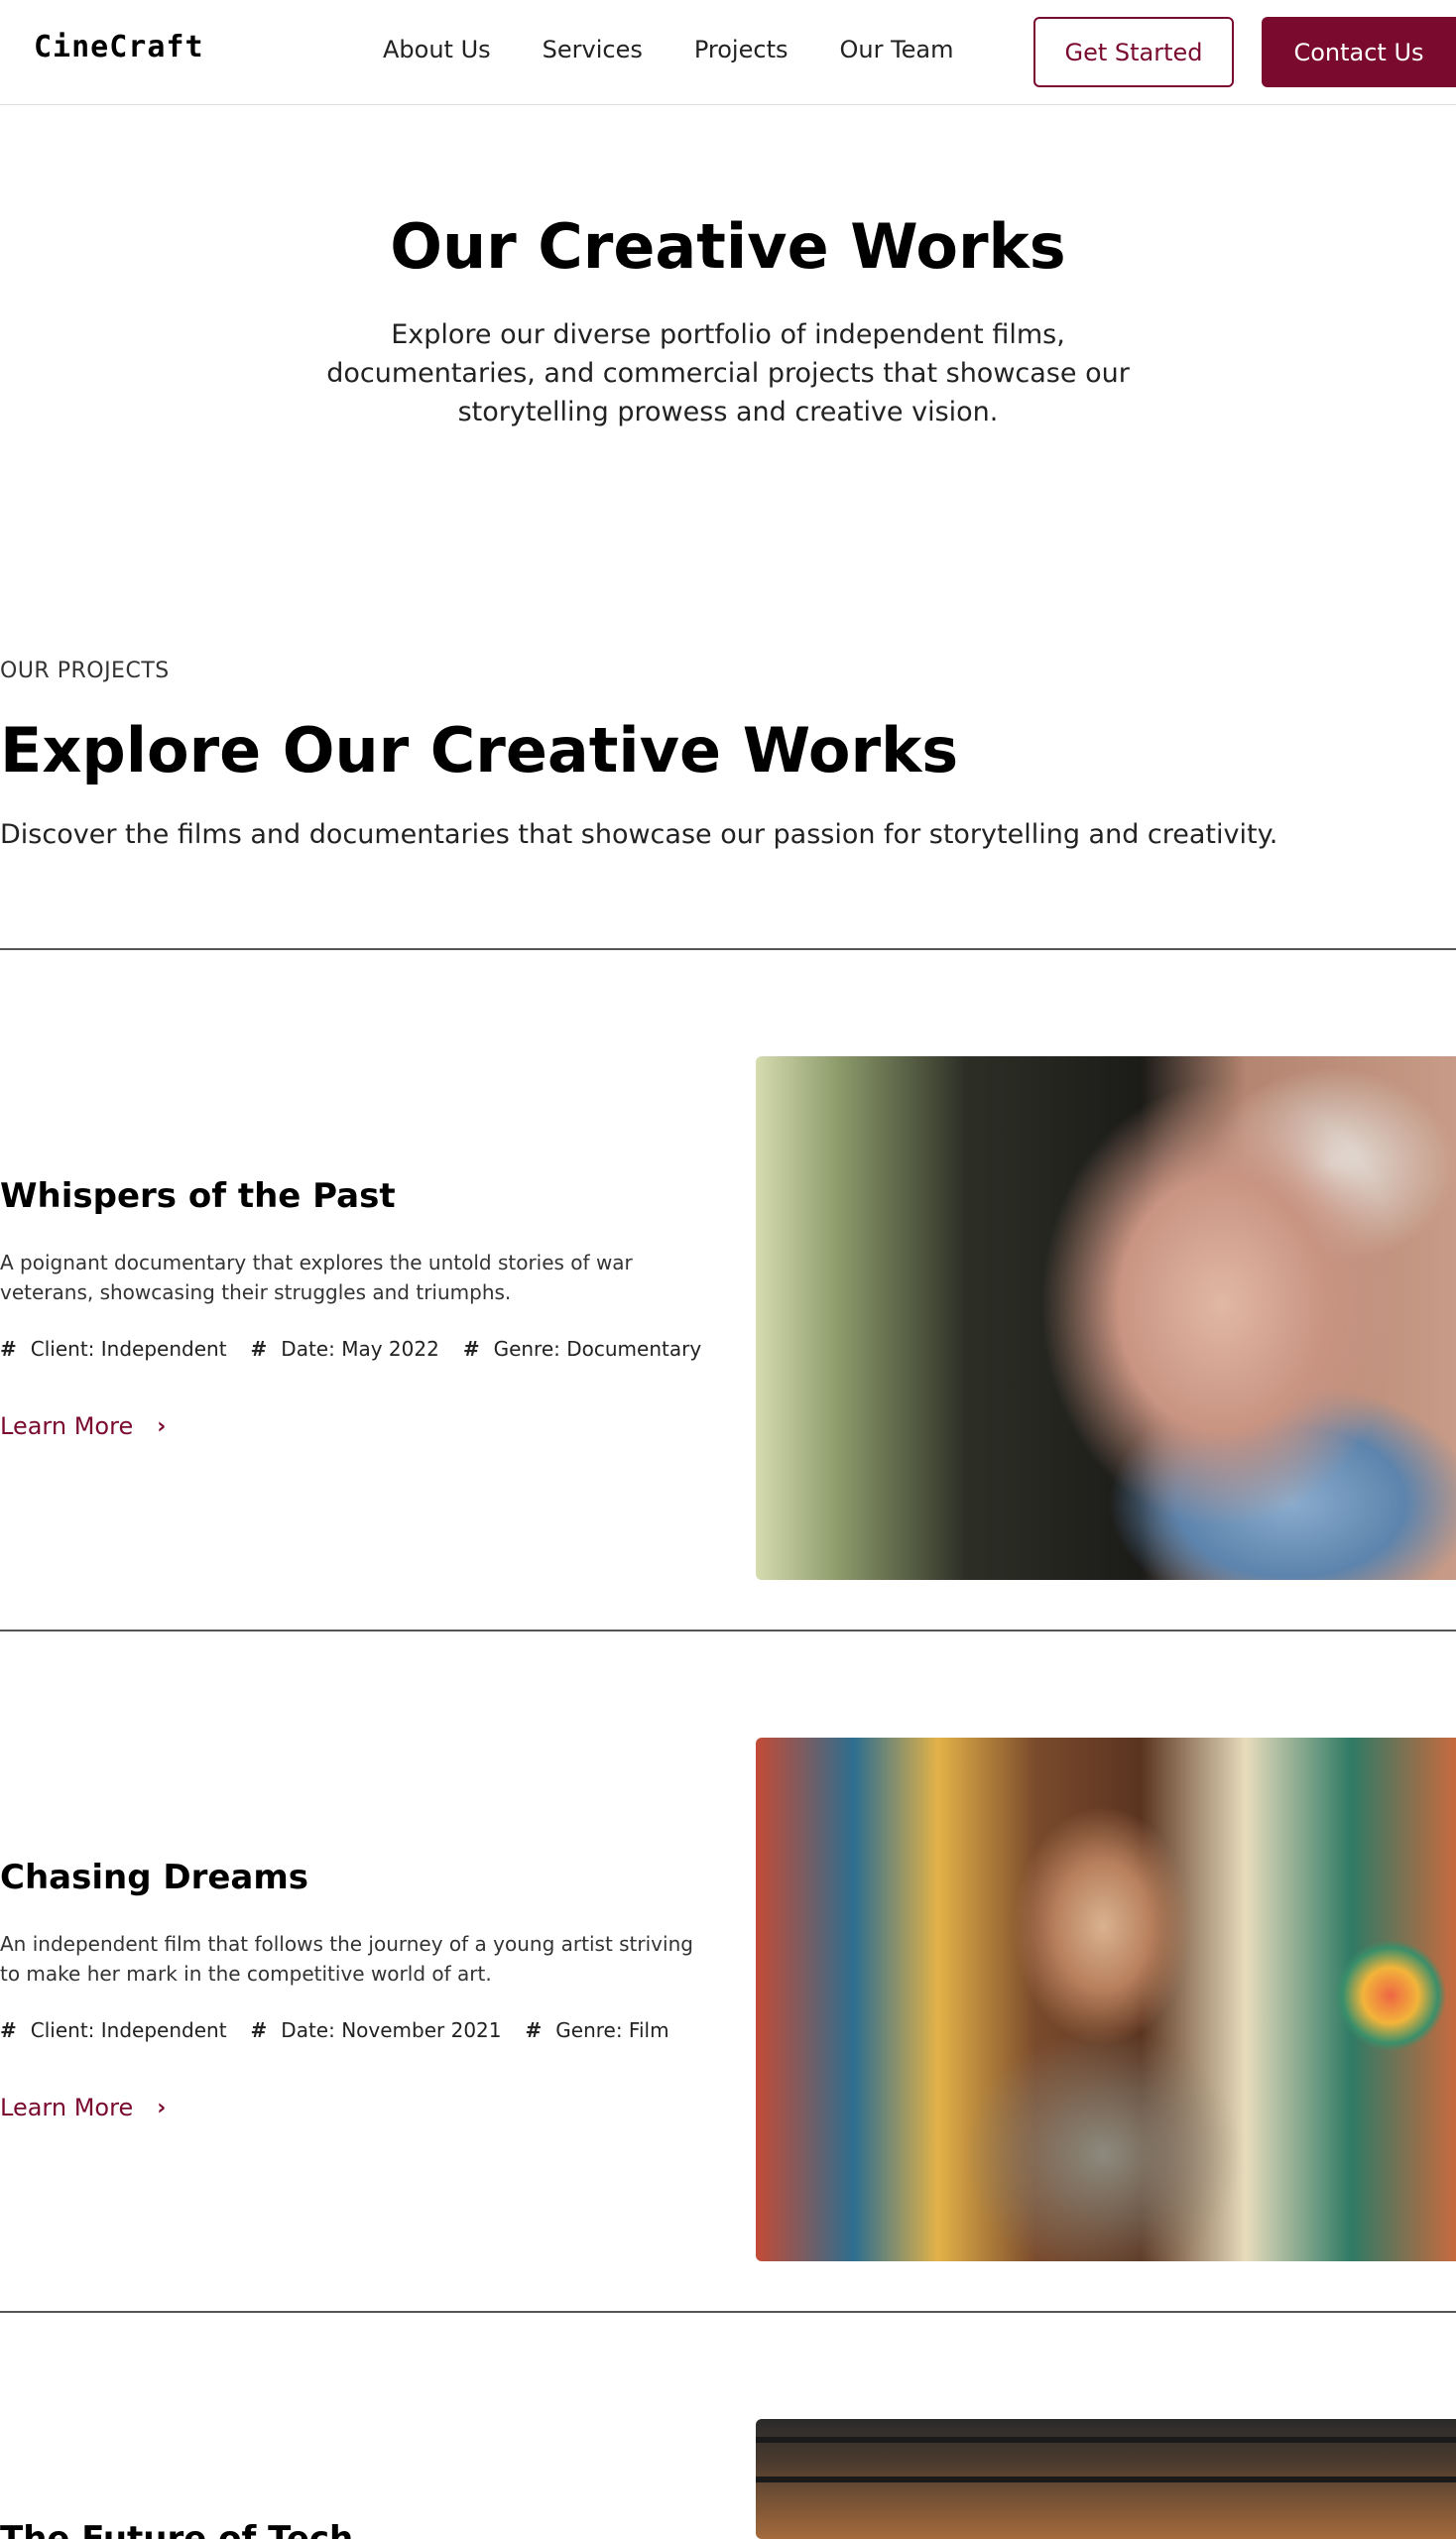  I want to click on nav-about-us: About Us, so click(437, 50).